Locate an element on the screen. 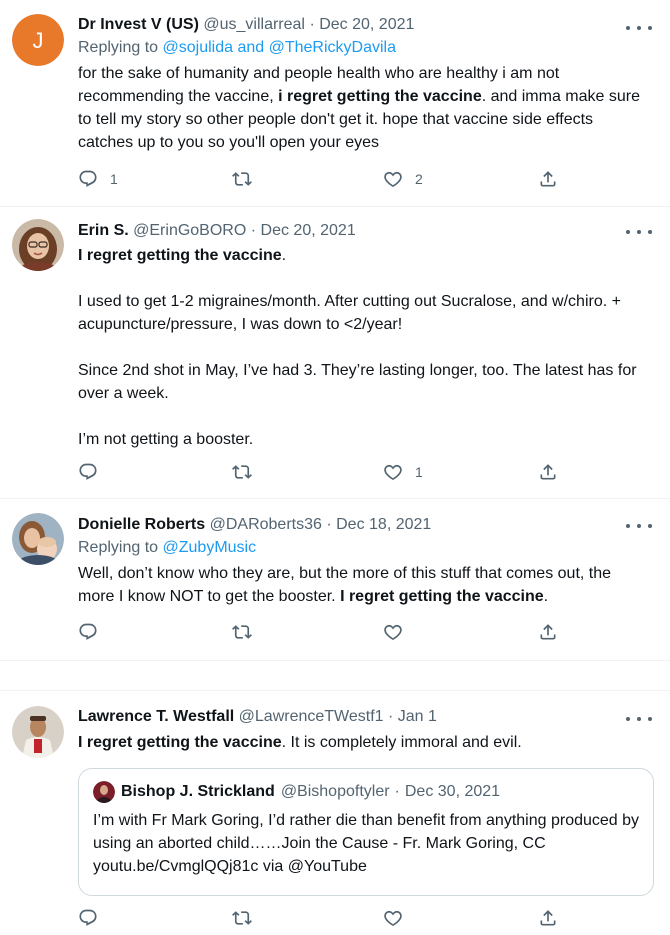 This screenshot has height=935, width=670. tweet-actions: 1 2 is located at coordinates (318, 179).